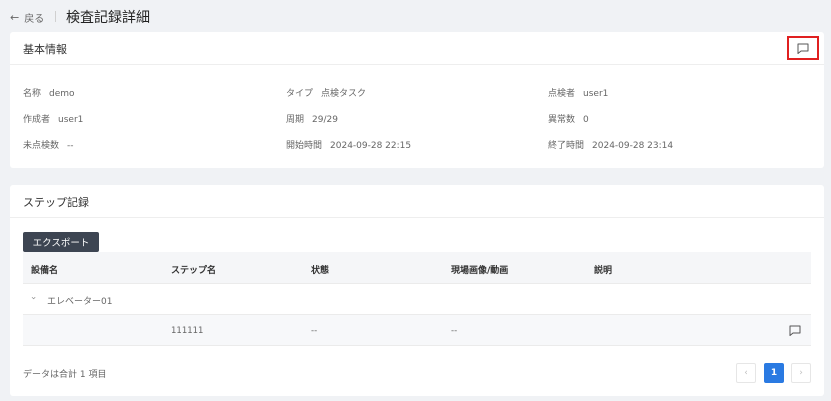  What do you see at coordinates (603, 271) in the screenshot?
I see `column-note: 説明` at bounding box center [603, 271].